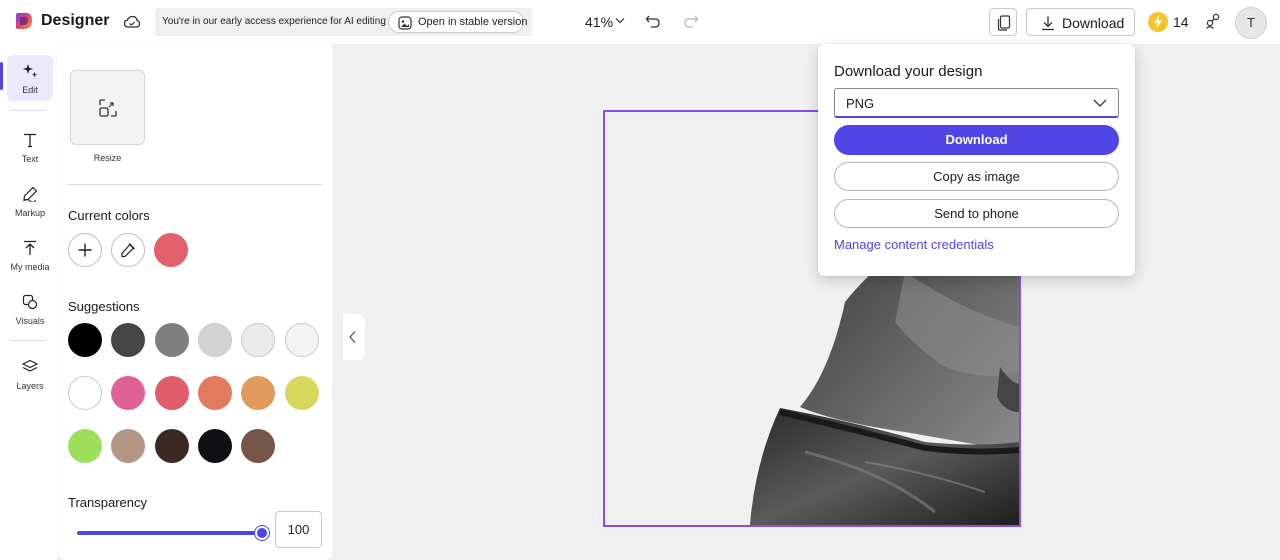  I want to click on rail-item-visuals: Visuals, so click(30, 309).